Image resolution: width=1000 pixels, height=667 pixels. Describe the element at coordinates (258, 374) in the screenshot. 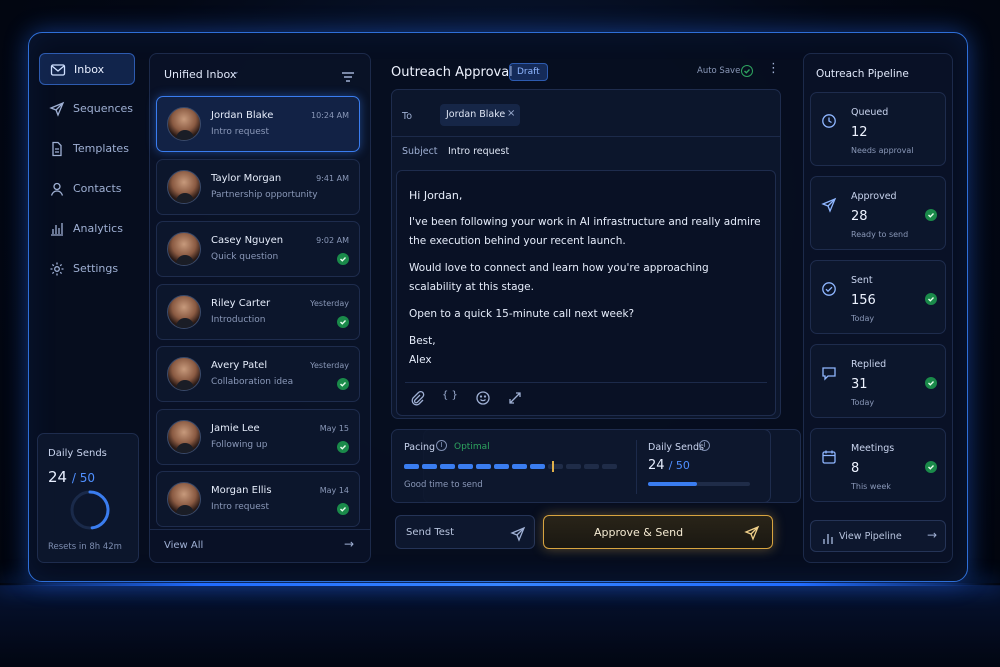

I see `inbox-item: Avery Patel Collaboration idea Yesterday` at that location.